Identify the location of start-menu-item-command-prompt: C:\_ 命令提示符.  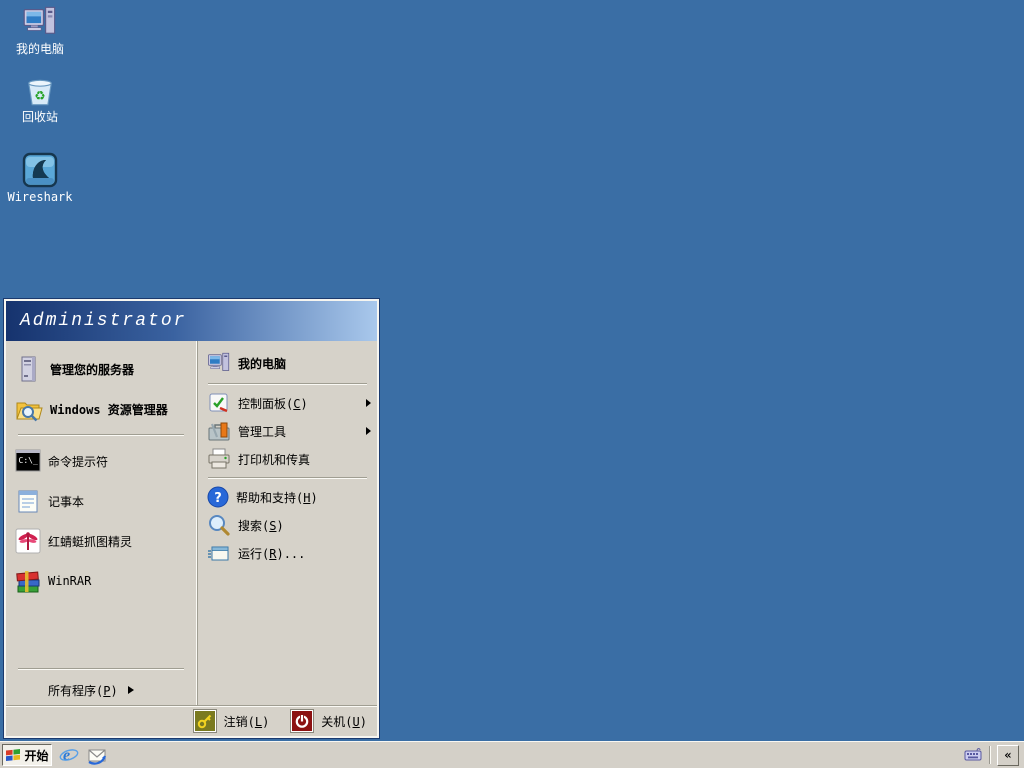
(101, 461).